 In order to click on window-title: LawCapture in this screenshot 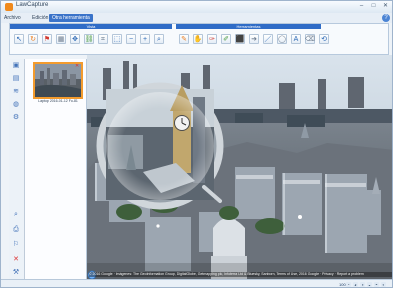, I will do `click(32, 5)`.